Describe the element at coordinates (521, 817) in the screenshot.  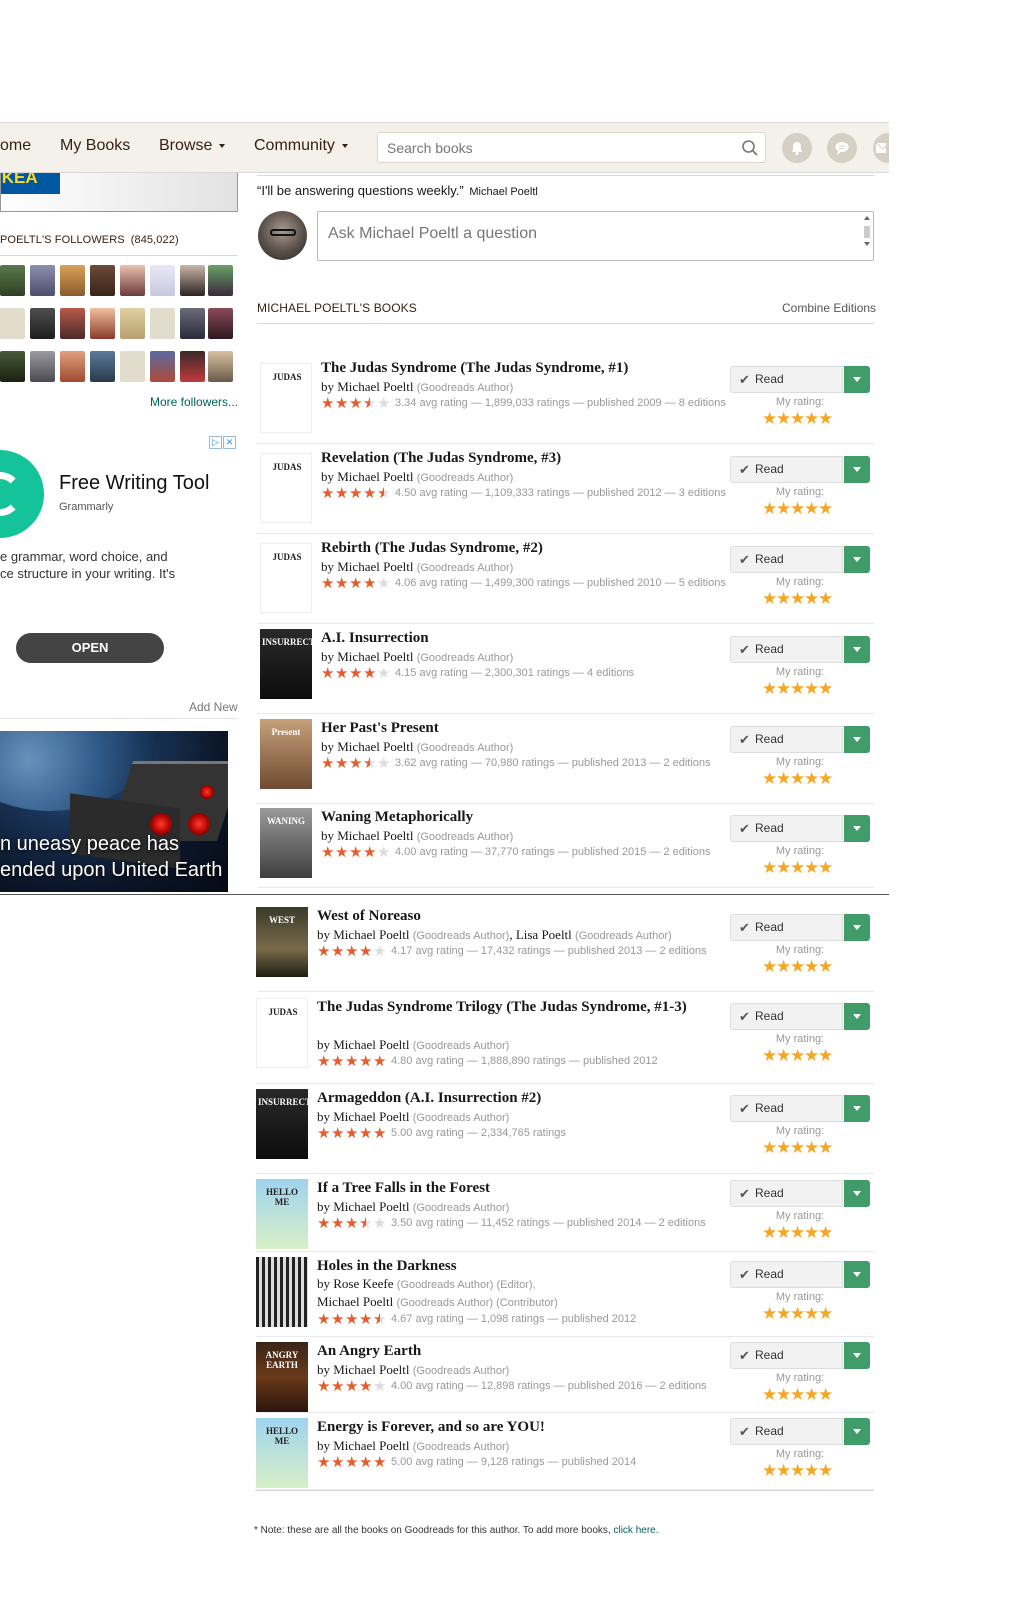
I see `book-title: Waning Metaphorically` at that location.